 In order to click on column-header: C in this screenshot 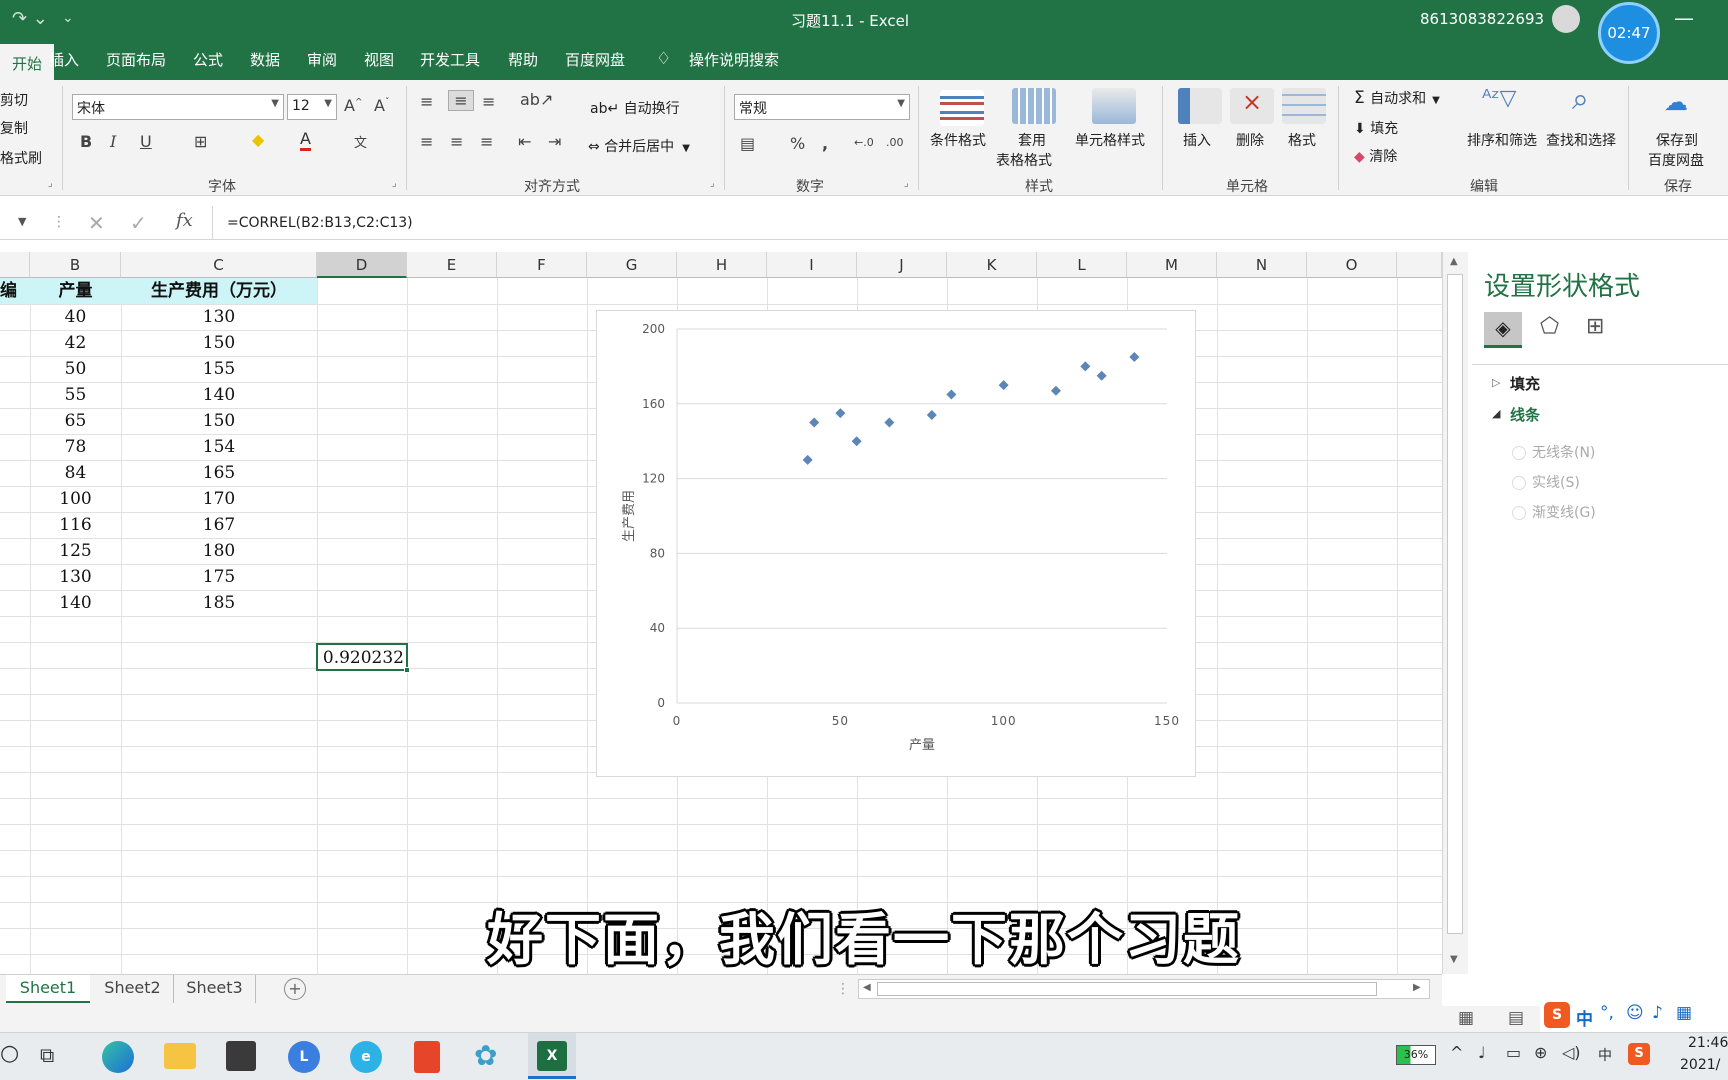, I will do `click(219, 265)`.